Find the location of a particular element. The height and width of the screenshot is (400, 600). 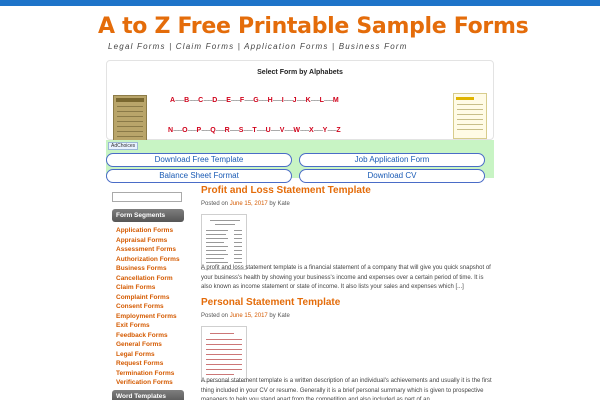

post-title-link: Personal Statement Template is located at coordinates (270, 302).